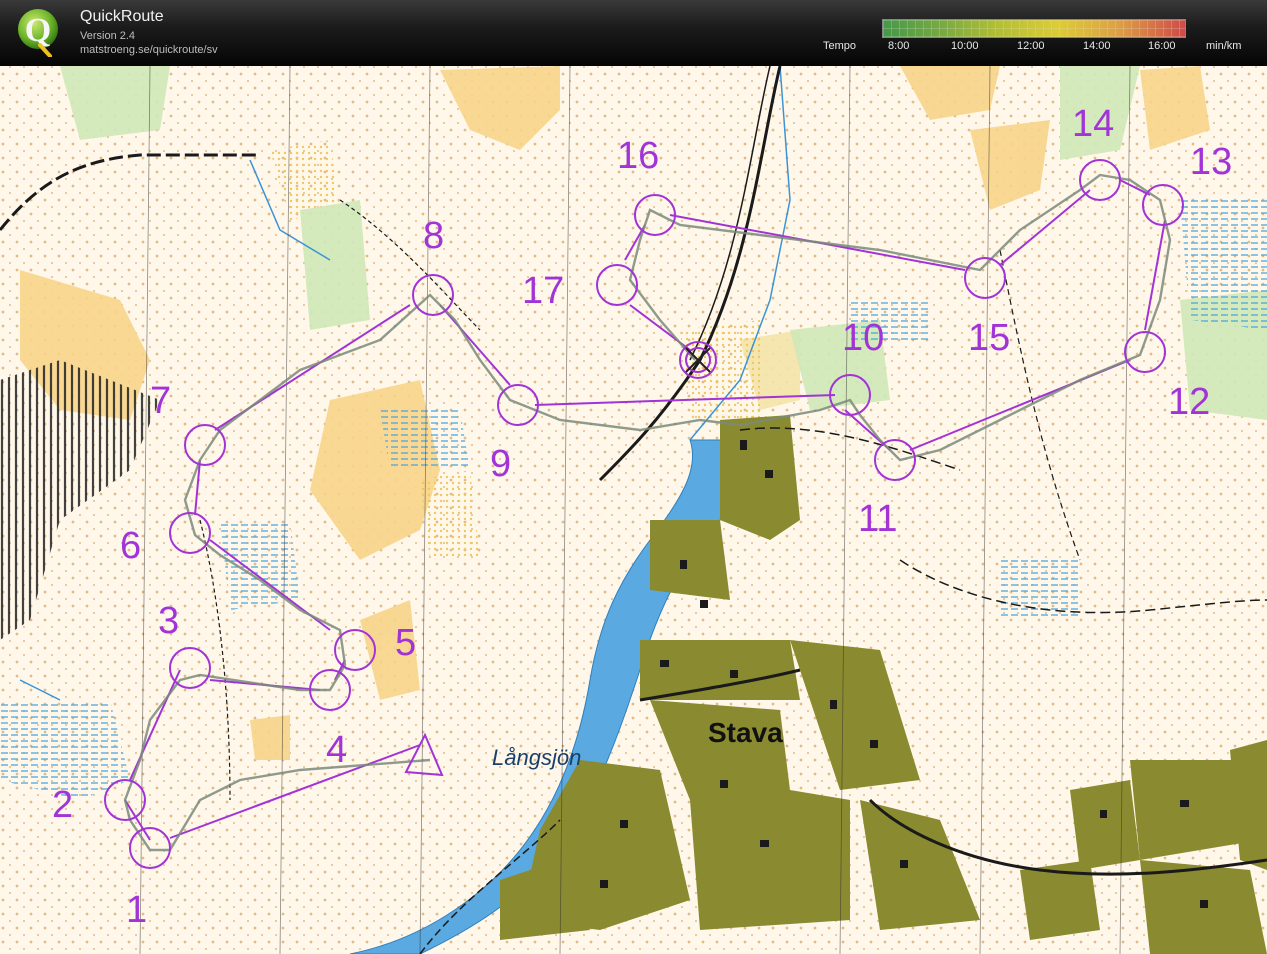 This screenshot has width=1267, height=954. I want to click on legend-tick-10: 10:00, so click(965, 46).